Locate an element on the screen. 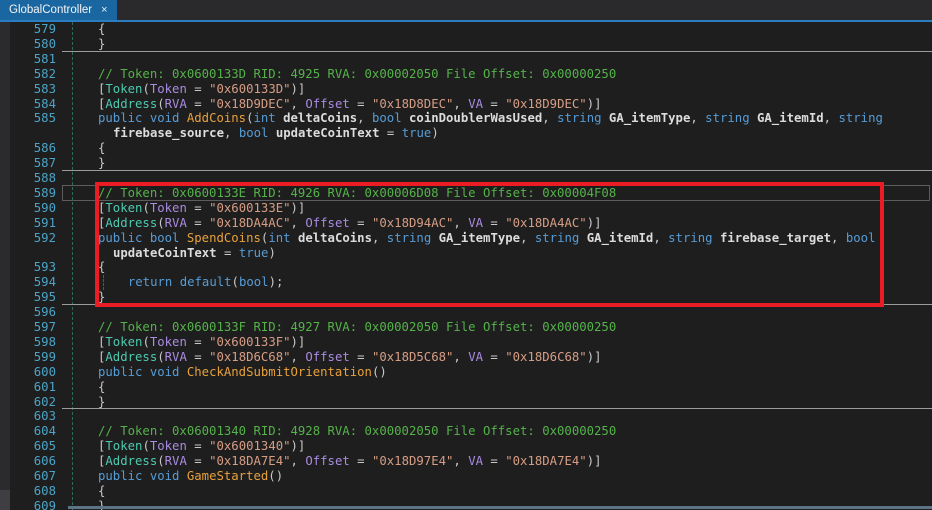  line-number: 606 is located at coordinates (44, 461).